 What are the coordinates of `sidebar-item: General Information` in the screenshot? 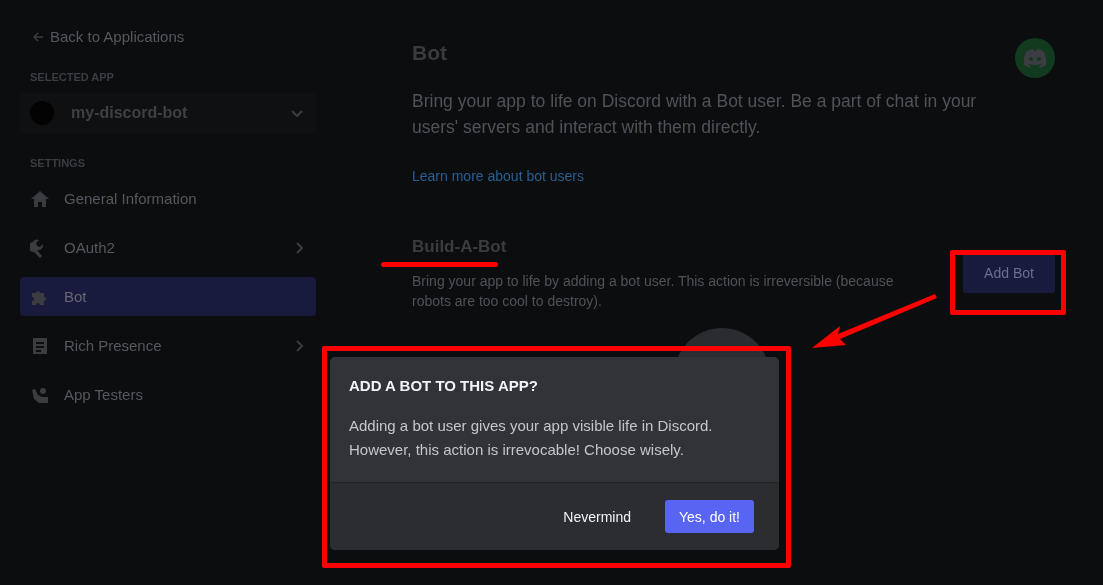 It's located at (168, 198).